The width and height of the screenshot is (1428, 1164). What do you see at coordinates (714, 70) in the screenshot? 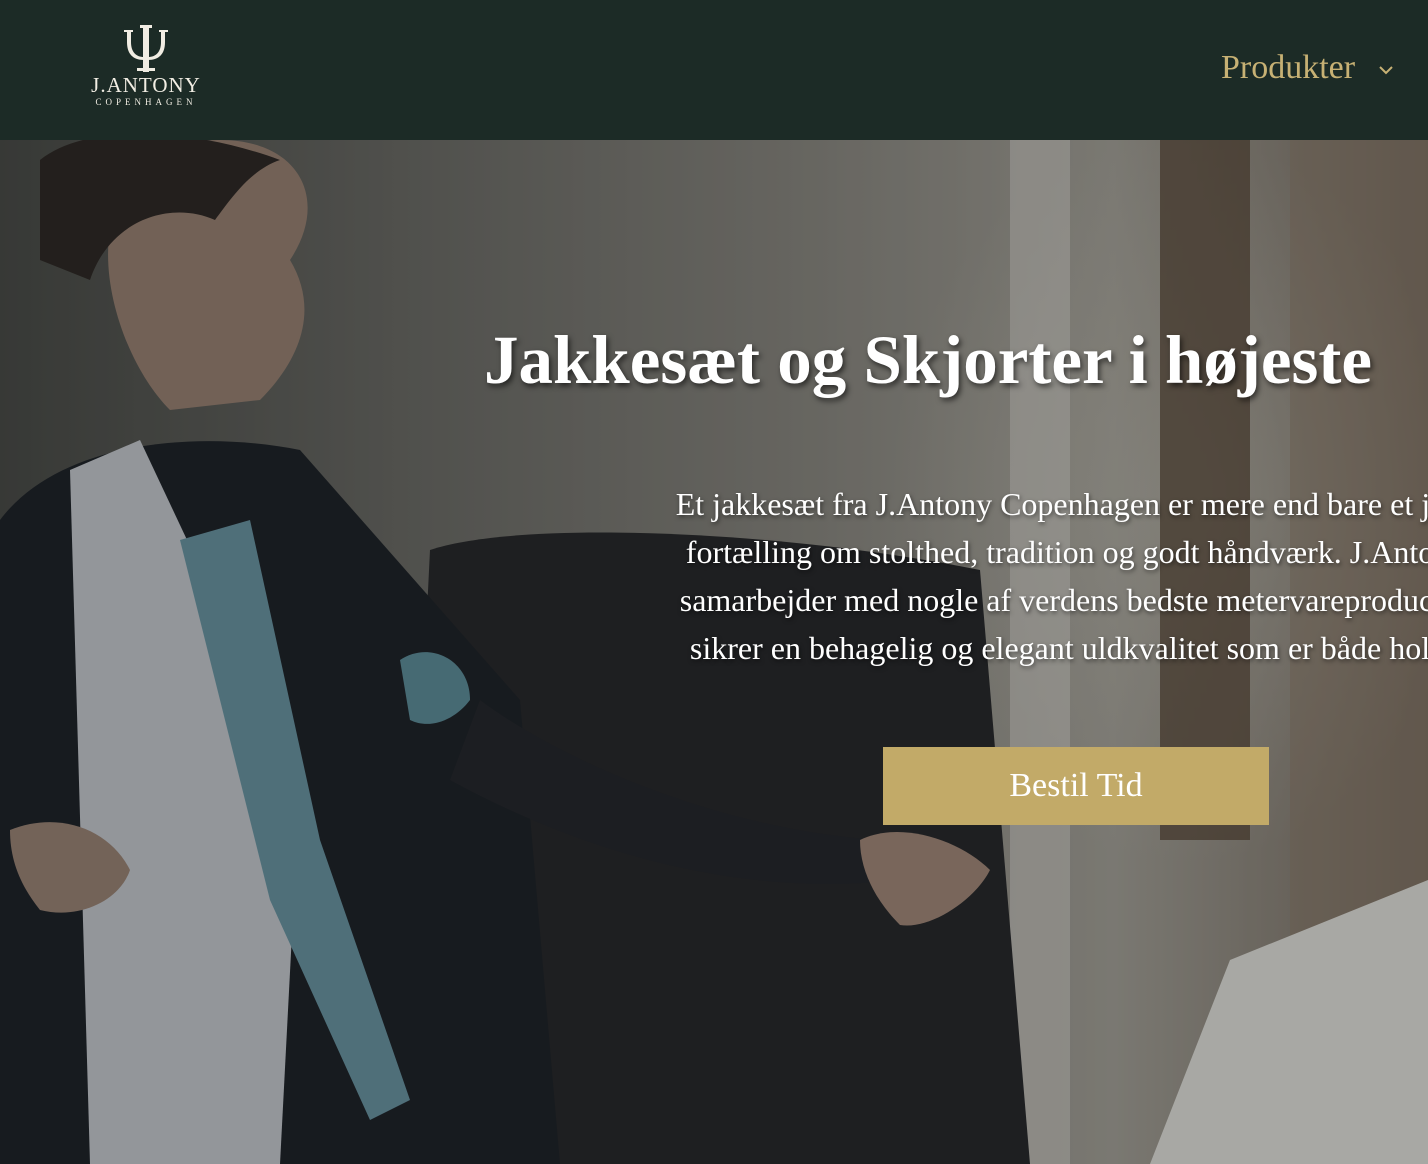
I see `site-header: J.ANTONY COPENHAGEN Produkter` at bounding box center [714, 70].